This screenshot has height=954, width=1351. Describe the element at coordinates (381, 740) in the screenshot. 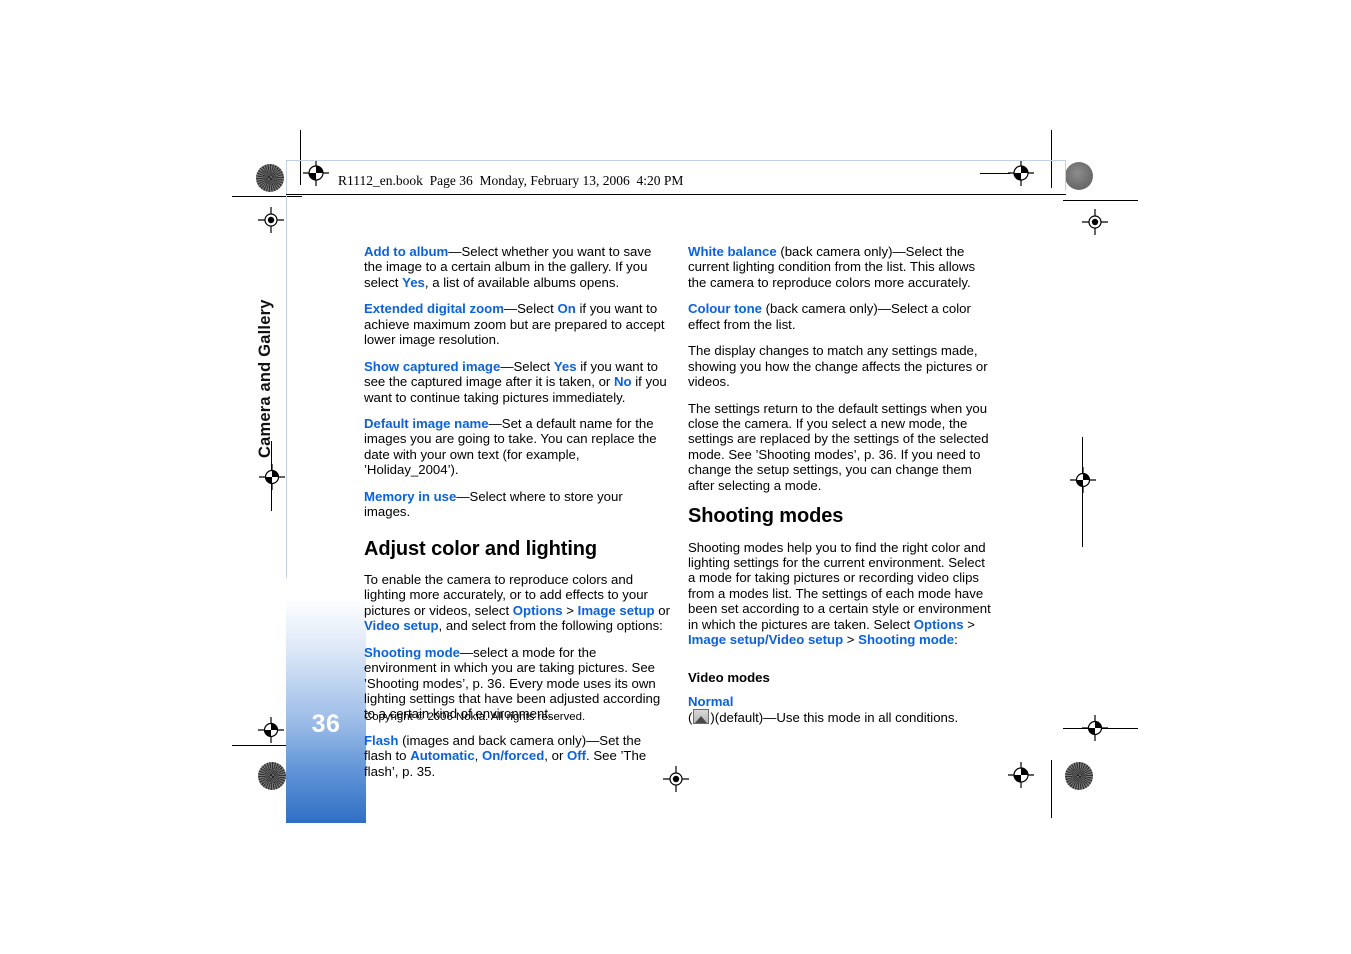

I see `term-flash: Flash` at that location.